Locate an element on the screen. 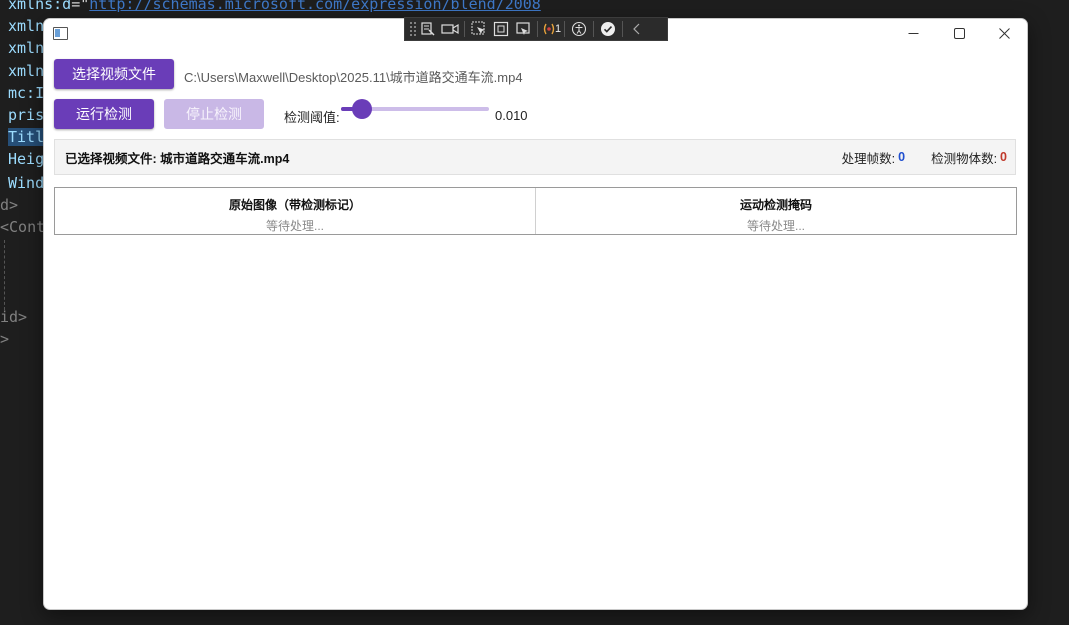  close-button is located at coordinates (1004, 33).